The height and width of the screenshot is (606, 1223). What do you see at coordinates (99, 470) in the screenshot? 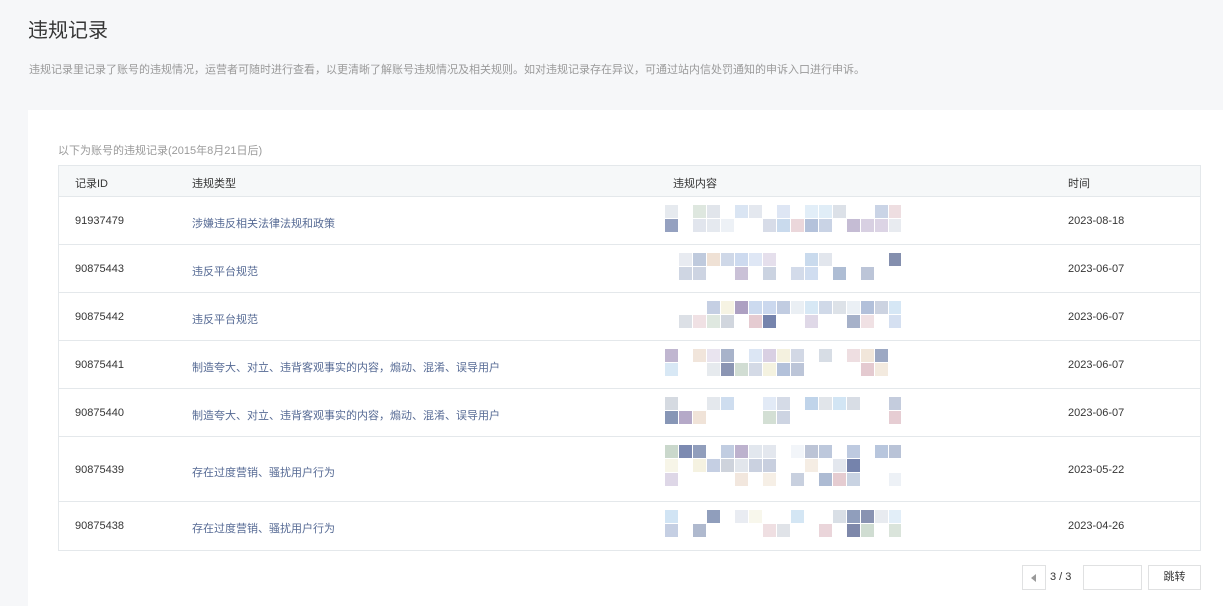
I see `record-id-cell: 90875439` at bounding box center [99, 470].